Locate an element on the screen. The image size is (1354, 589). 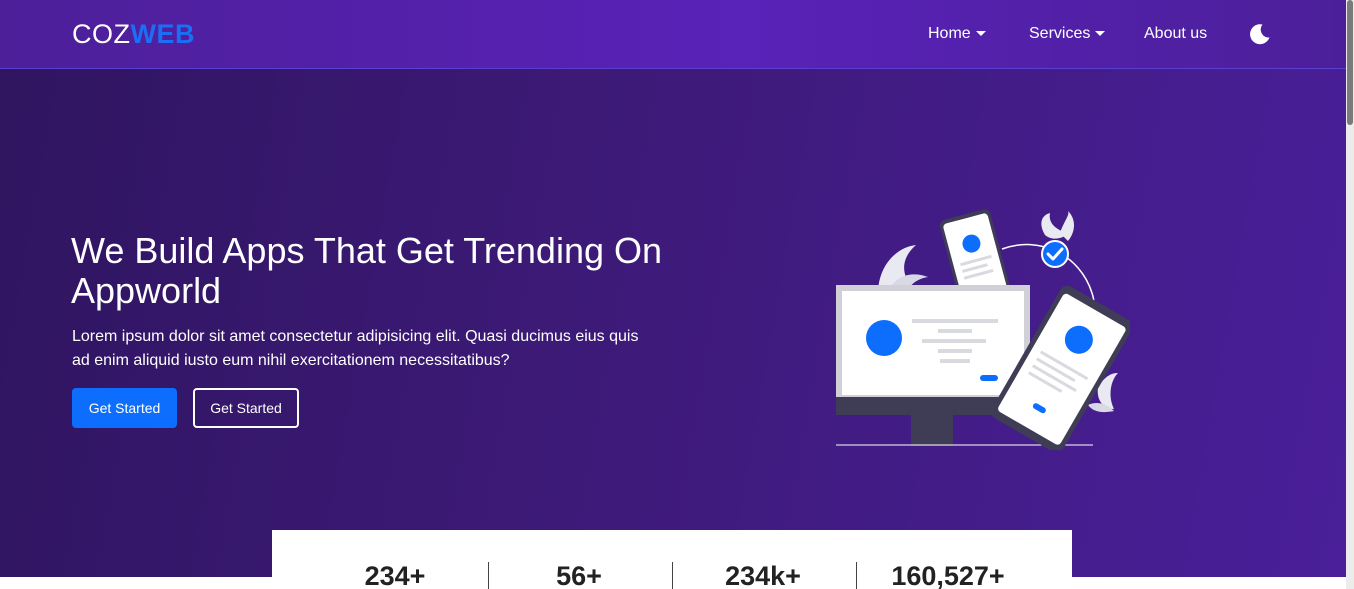
navbar: COZWEB Home Services About us is located at coordinates (673, 34).